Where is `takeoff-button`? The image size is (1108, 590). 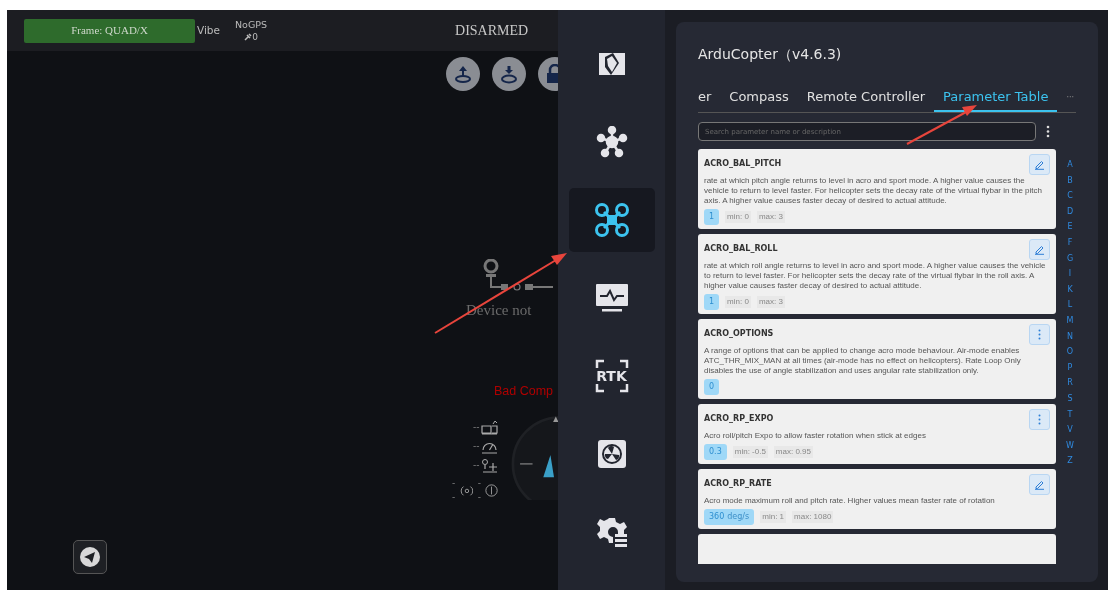
takeoff-button is located at coordinates (463, 74).